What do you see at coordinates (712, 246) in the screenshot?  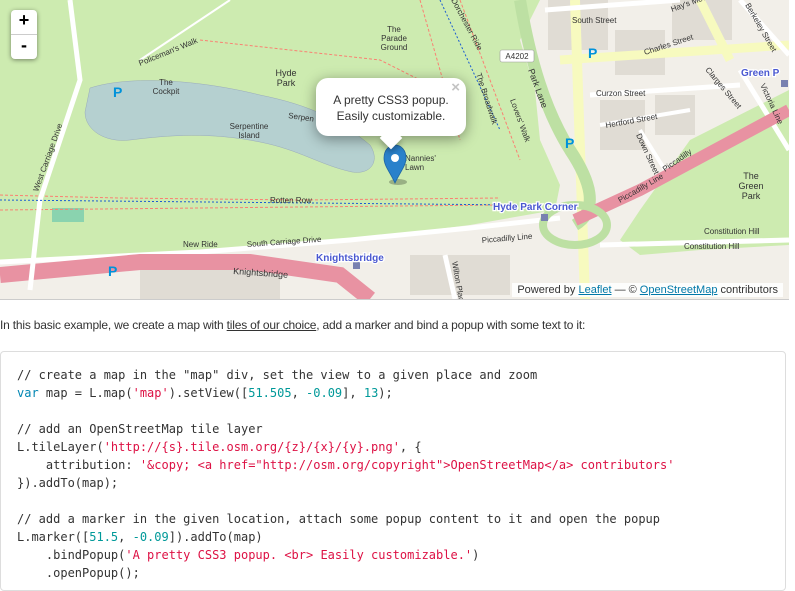 I see `label-constitution-hill: Constitution Hill` at bounding box center [712, 246].